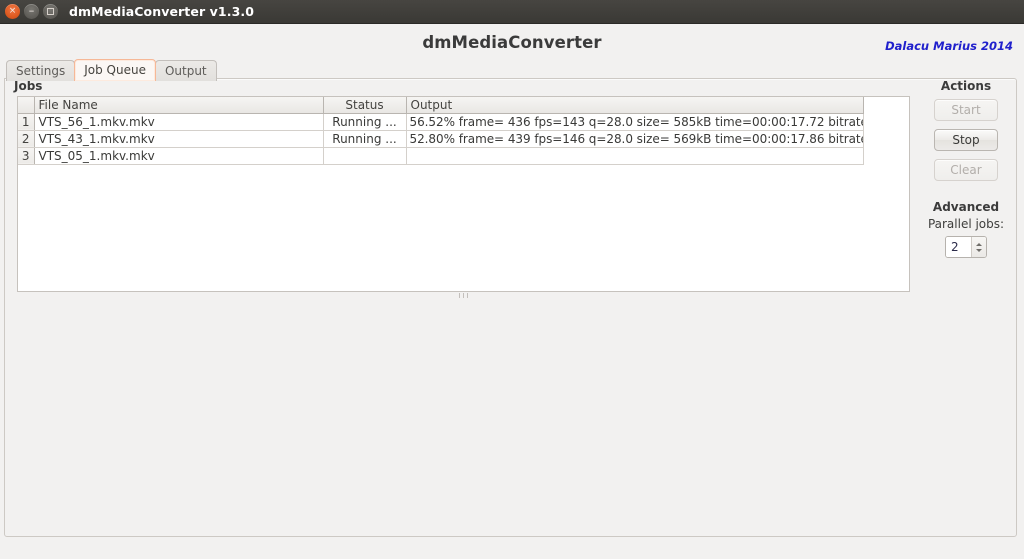 This screenshot has width=1024, height=559. Describe the element at coordinates (979, 244) in the screenshot. I see `chevron-up-icon` at that location.